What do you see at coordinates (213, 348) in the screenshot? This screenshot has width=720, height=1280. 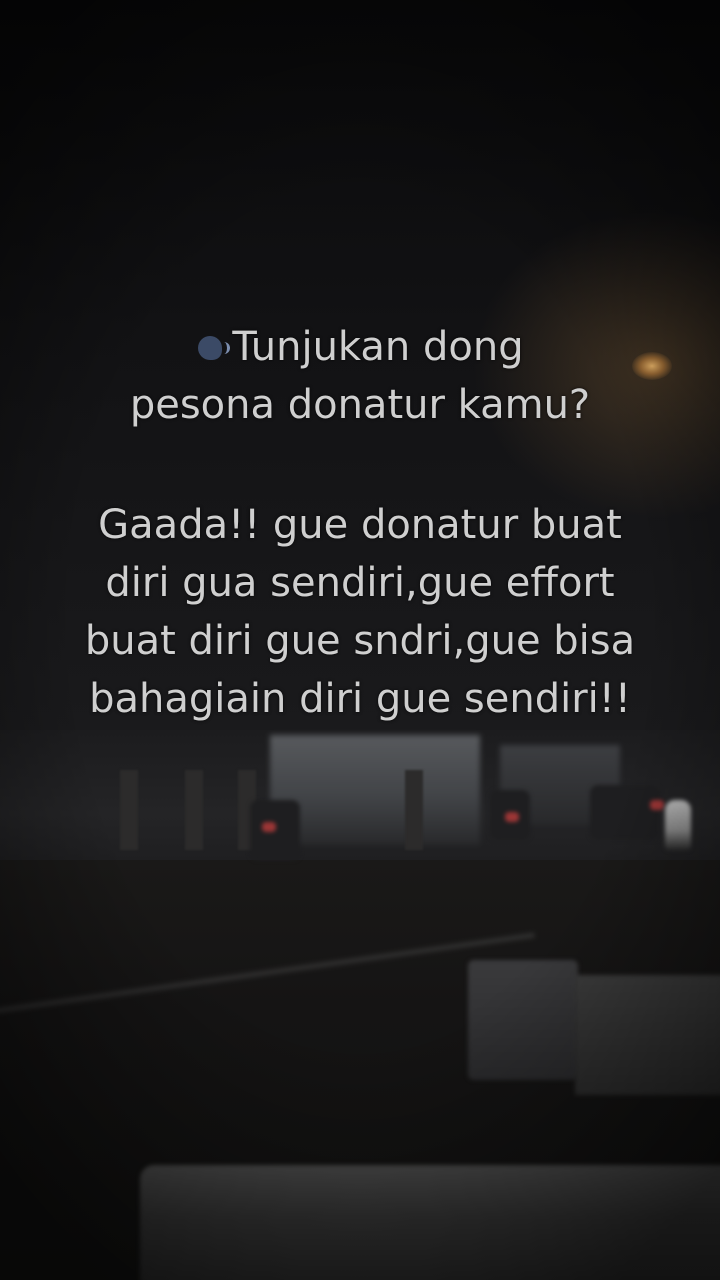 I see `speaking-head-icon` at bounding box center [213, 348].